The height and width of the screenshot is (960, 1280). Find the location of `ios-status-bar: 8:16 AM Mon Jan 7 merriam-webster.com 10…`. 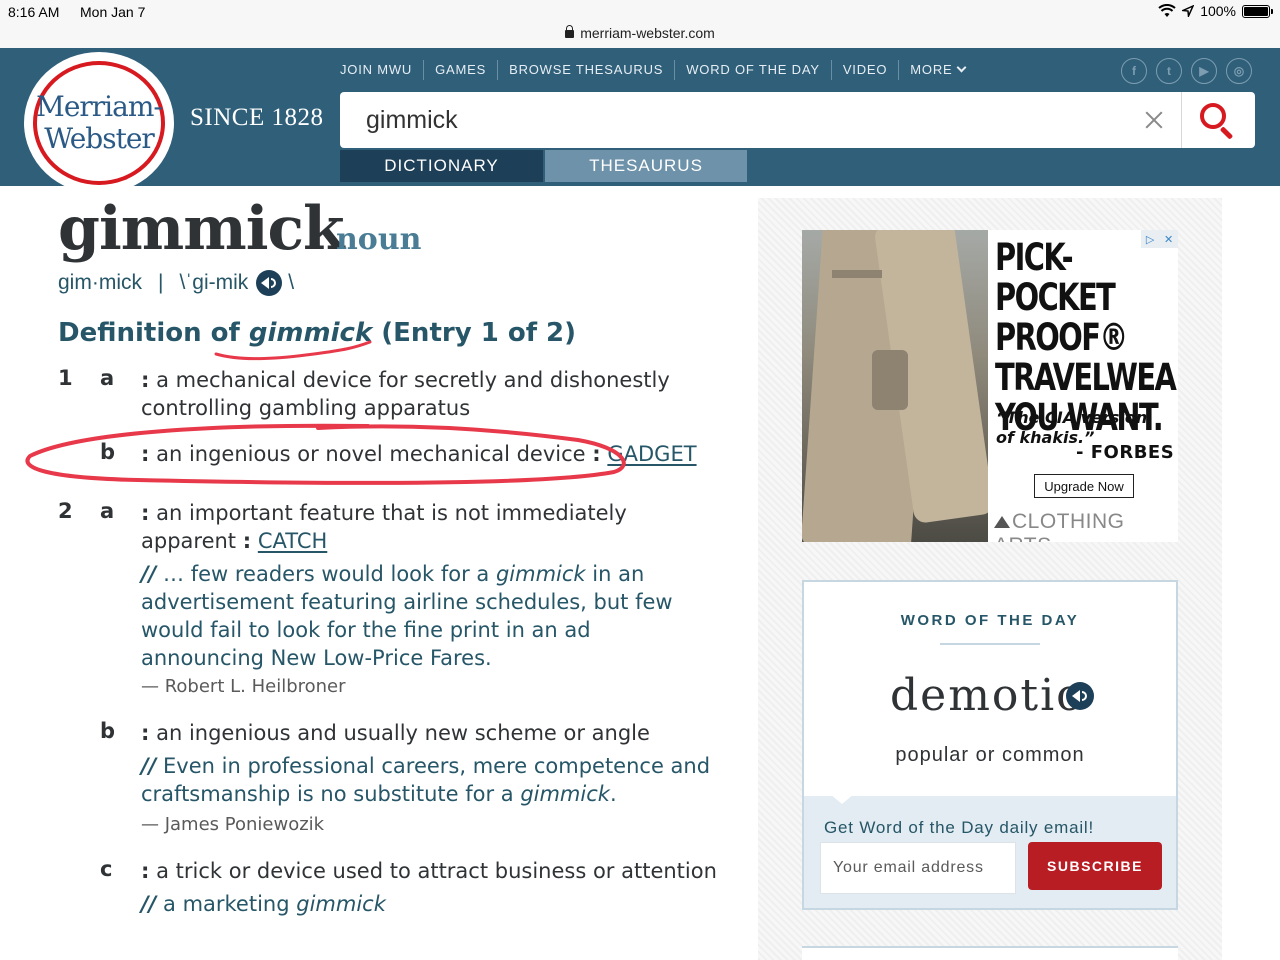

ios-status-bar: 8:16 AM Mon Jan 7 merriam-webster.com 10… is located at coordinates (640, 24).